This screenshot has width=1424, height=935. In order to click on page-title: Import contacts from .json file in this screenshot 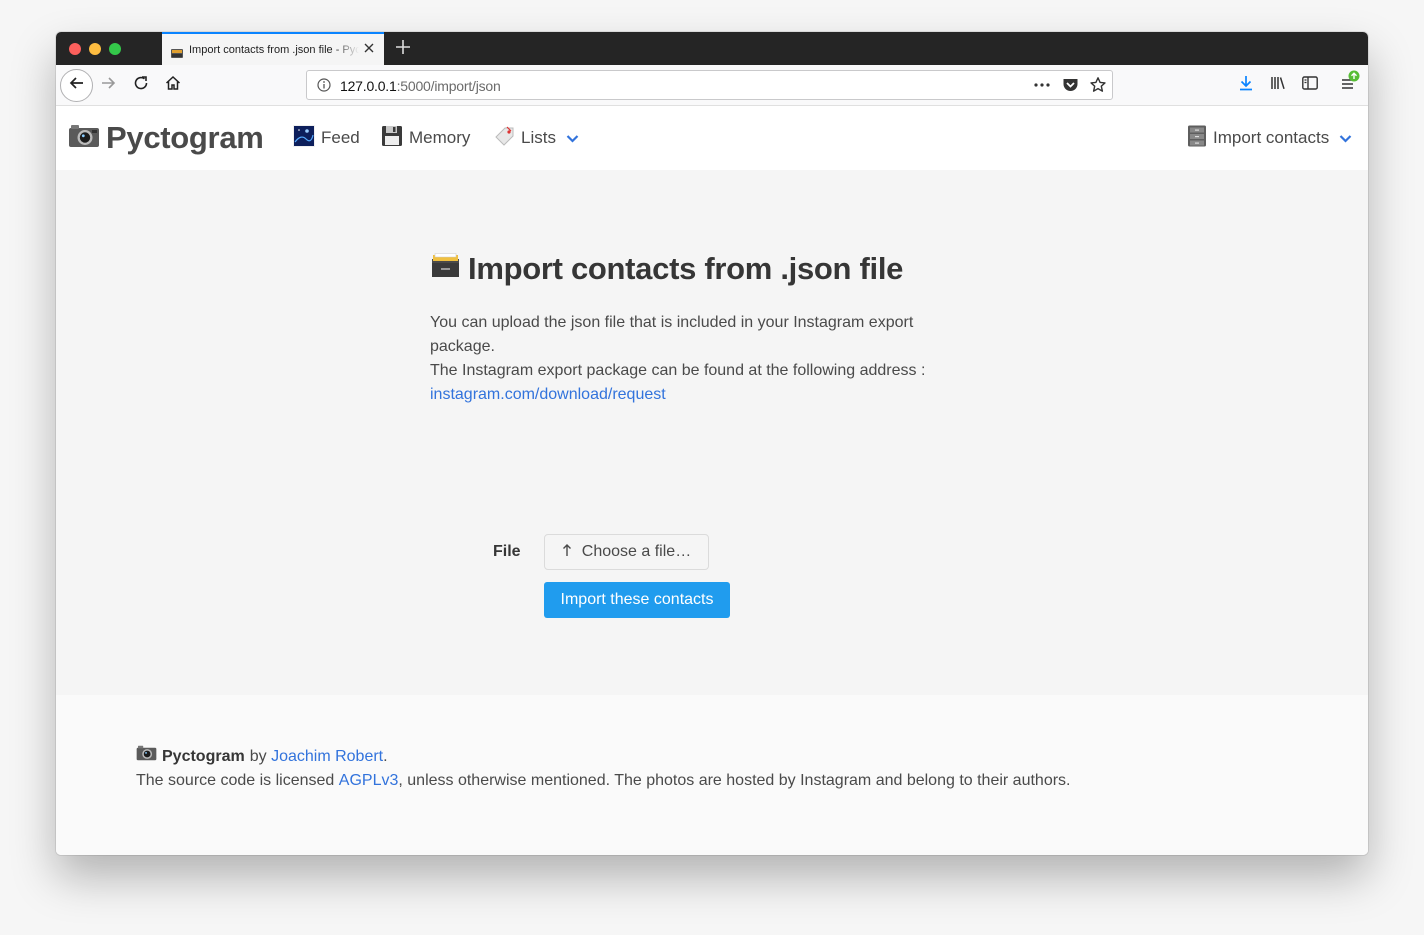, I will do `click(666, 269)`.